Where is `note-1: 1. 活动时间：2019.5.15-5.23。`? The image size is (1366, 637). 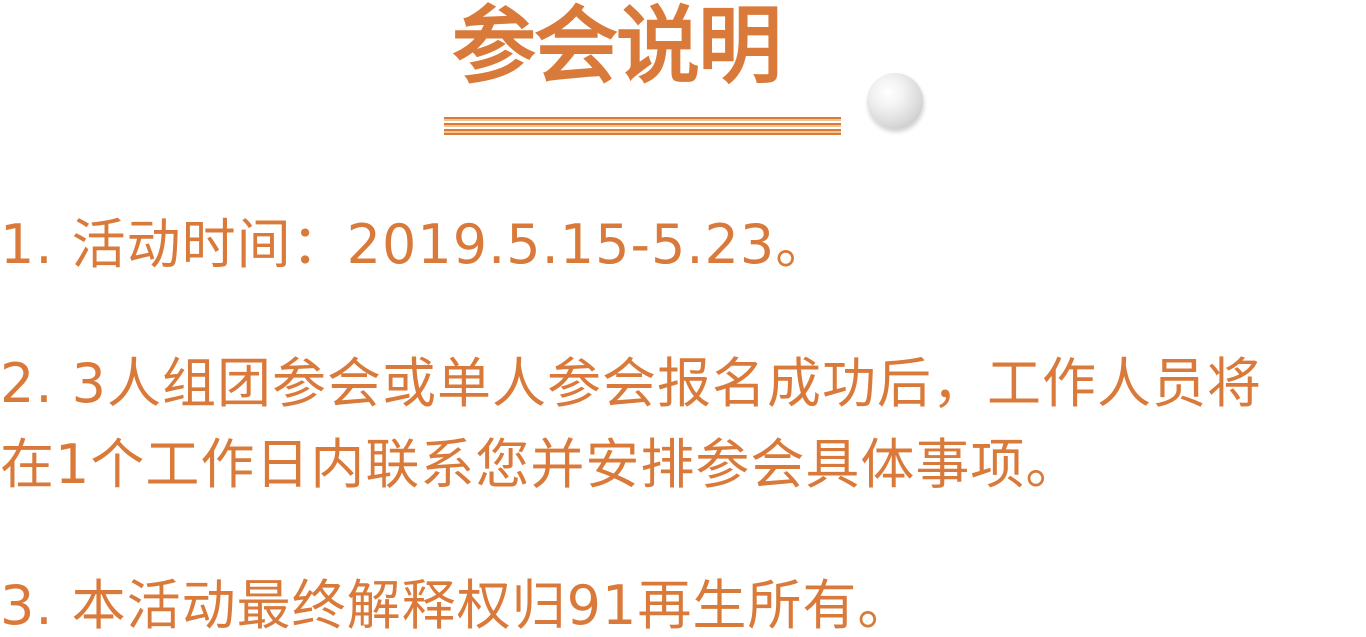 note-1: 1. 活动时间：2019.5.15-5.23。 is located at coordinates (415, 244).